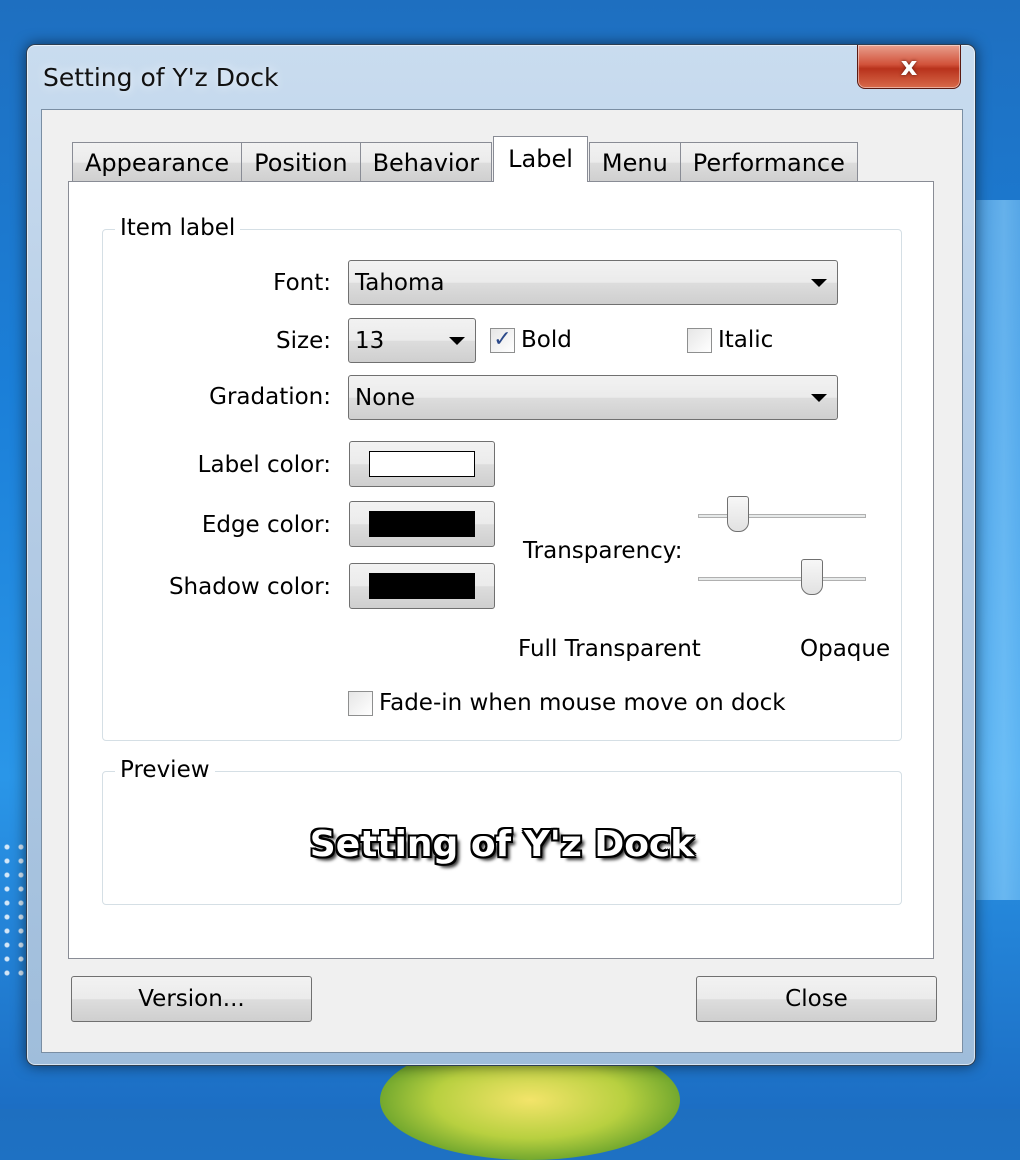  What do you see at coordinates (816, 999) in the screenshot?
I see `close-button: Close` at bounding box center [816, 999].